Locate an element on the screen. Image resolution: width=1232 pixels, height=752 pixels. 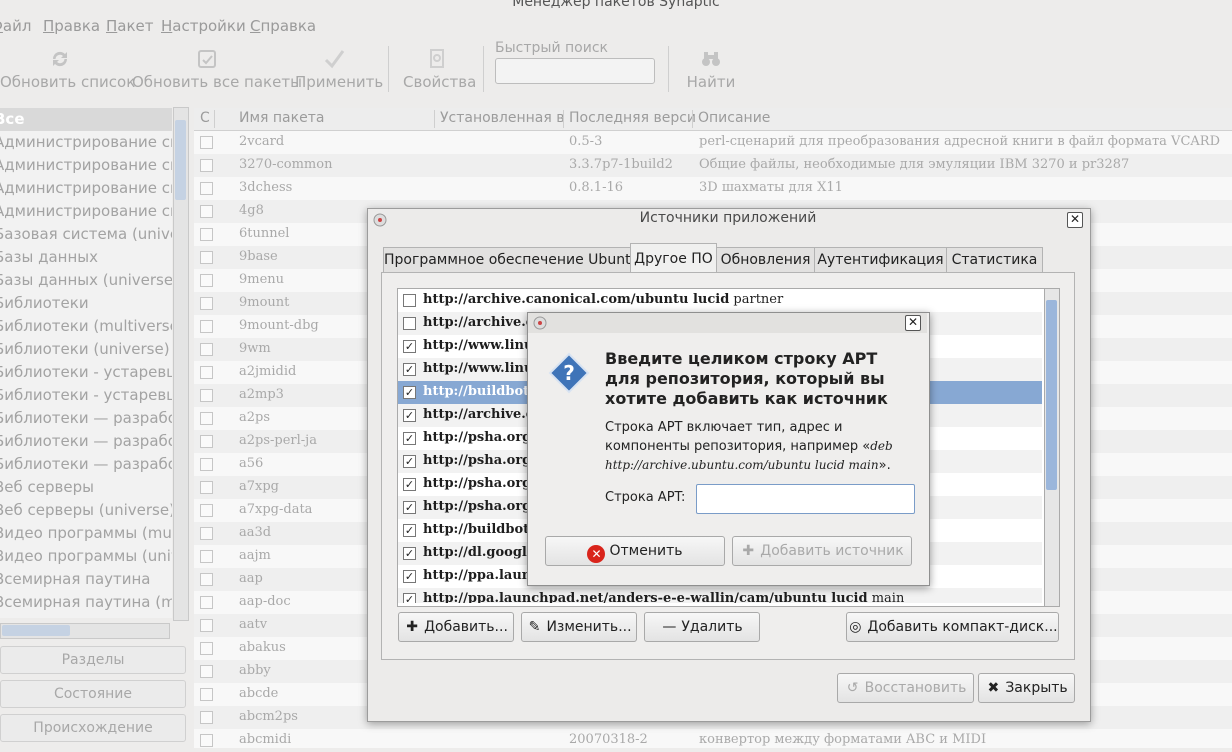
upgrade-all-button: Обновить все пакеты is located at coordinates (217, 69).